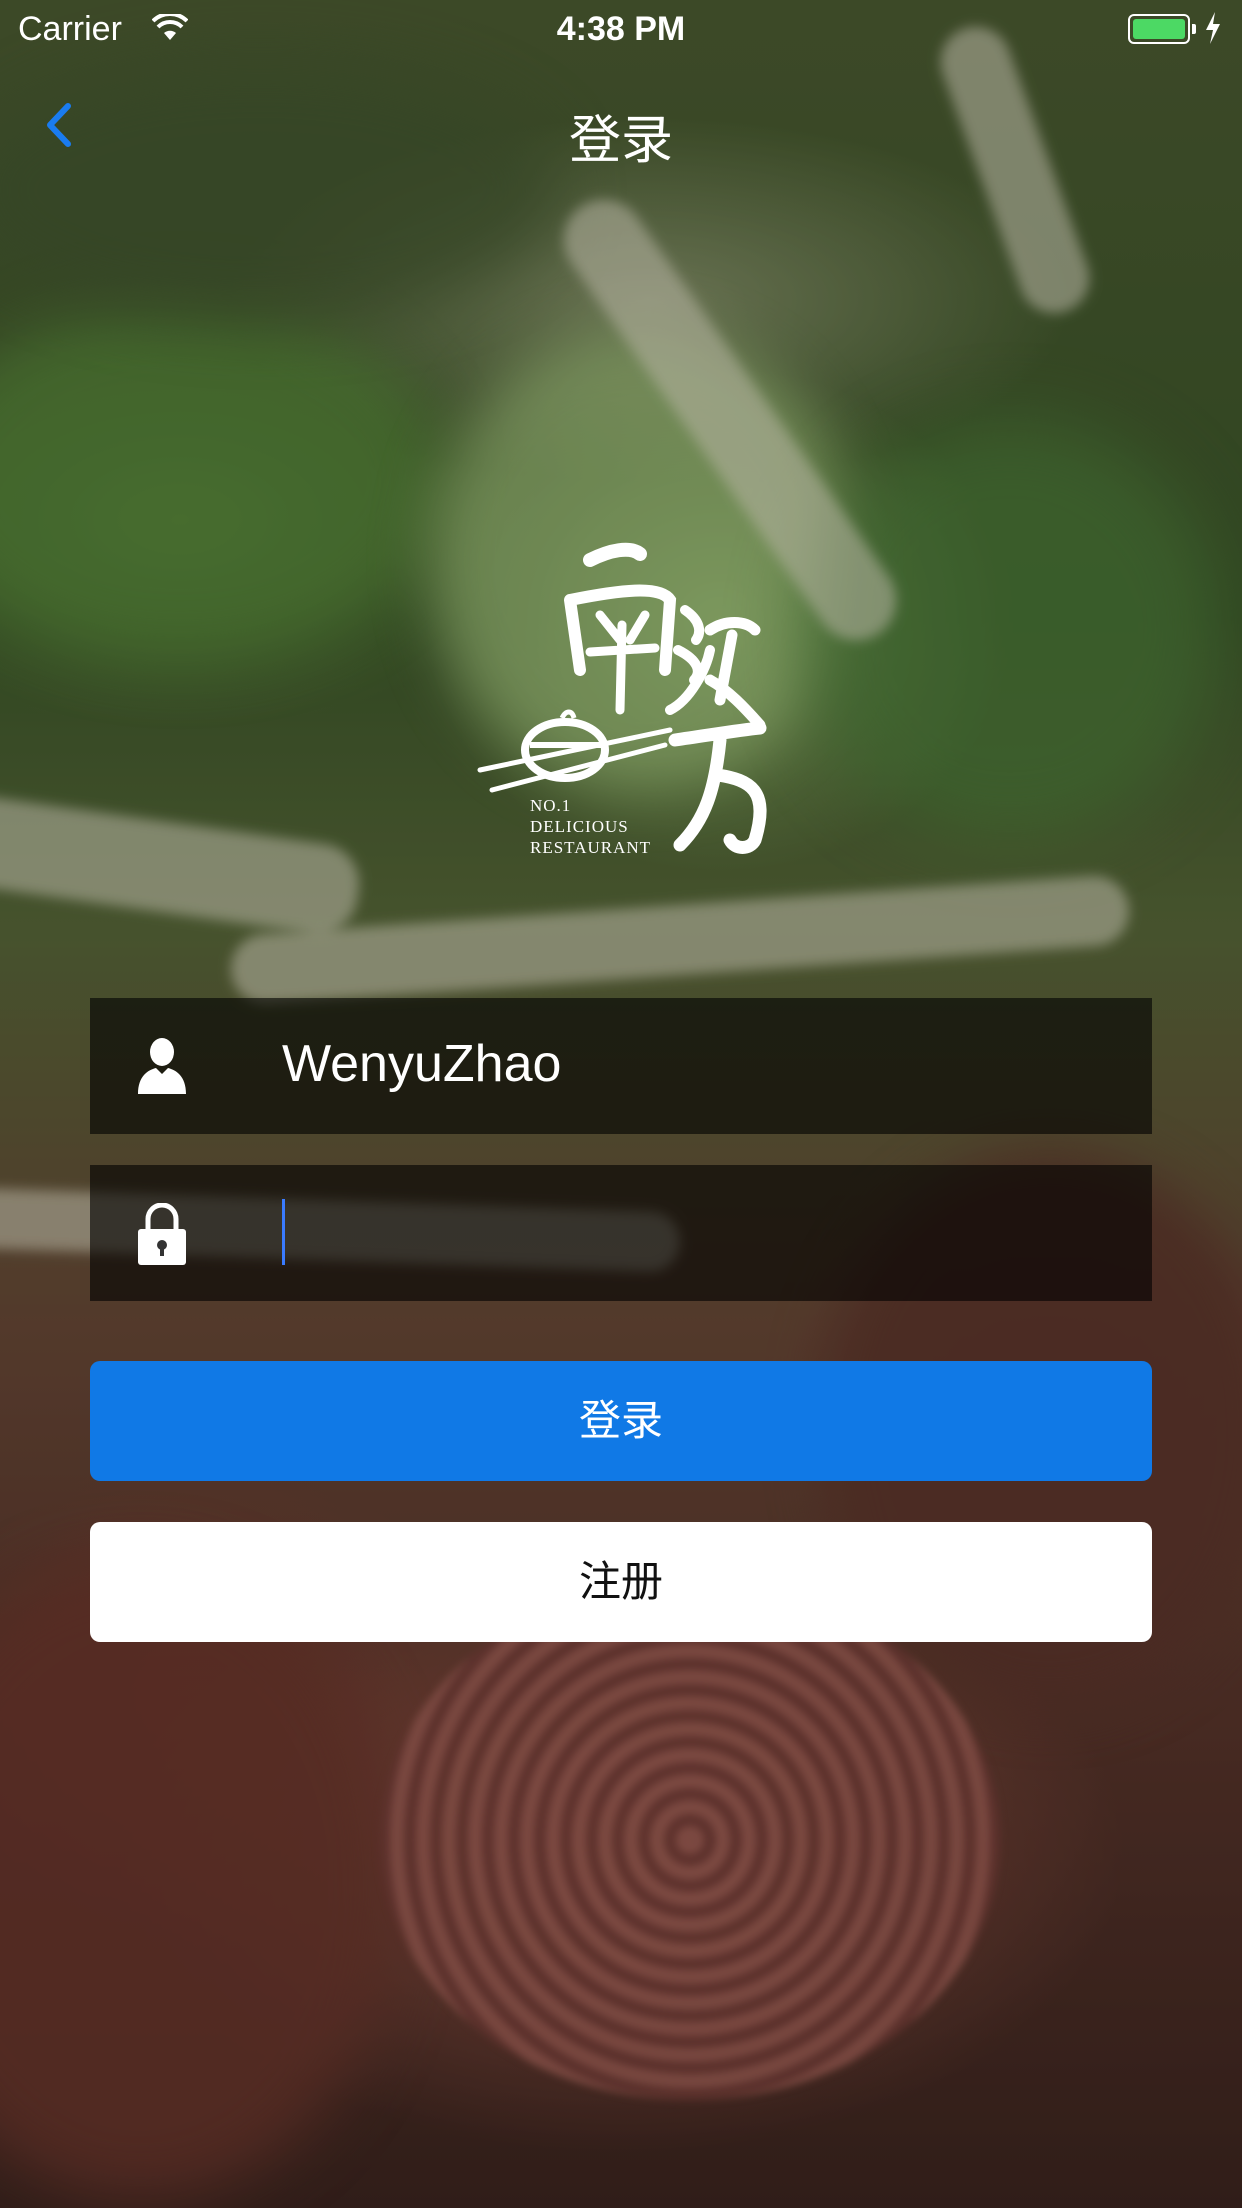 The image size is (1242, 2208). I want to click on logo-tagline: NO.1 DELICIOUS RESTAURANT, so click(591, 826).